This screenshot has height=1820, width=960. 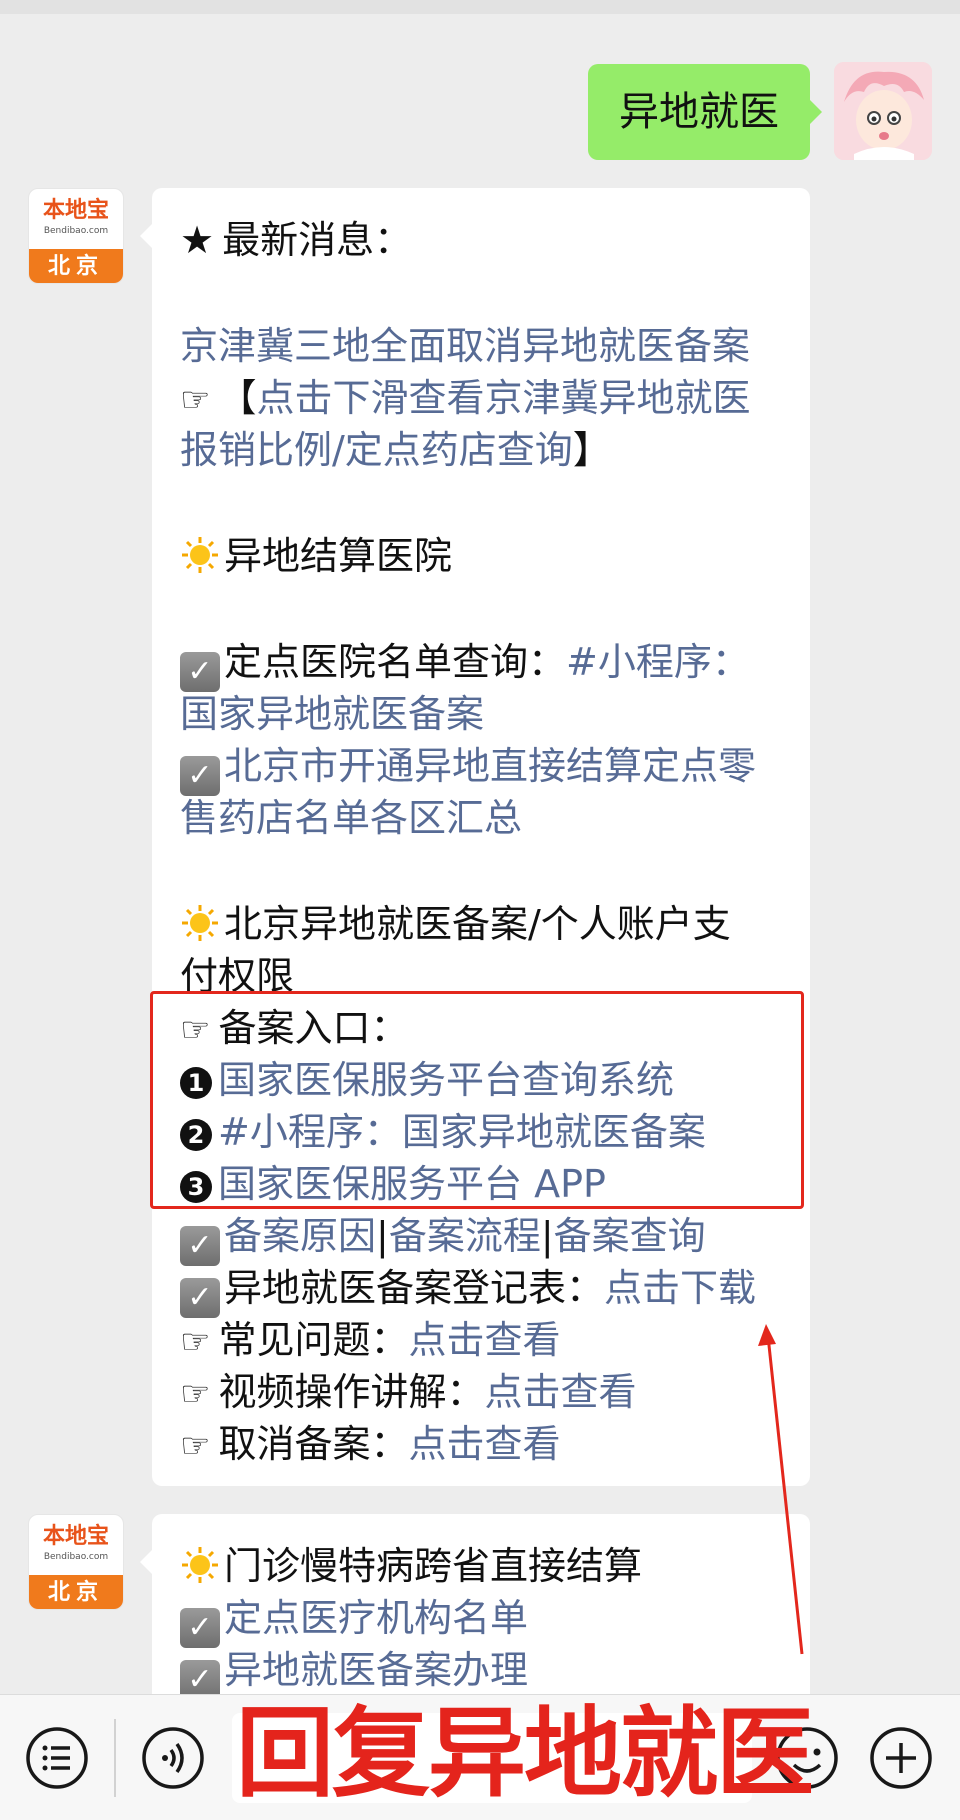 What do you see at coordinates (883, 111) in the screenshot?
I see `user-avatar` at bounding box center [883, 111].